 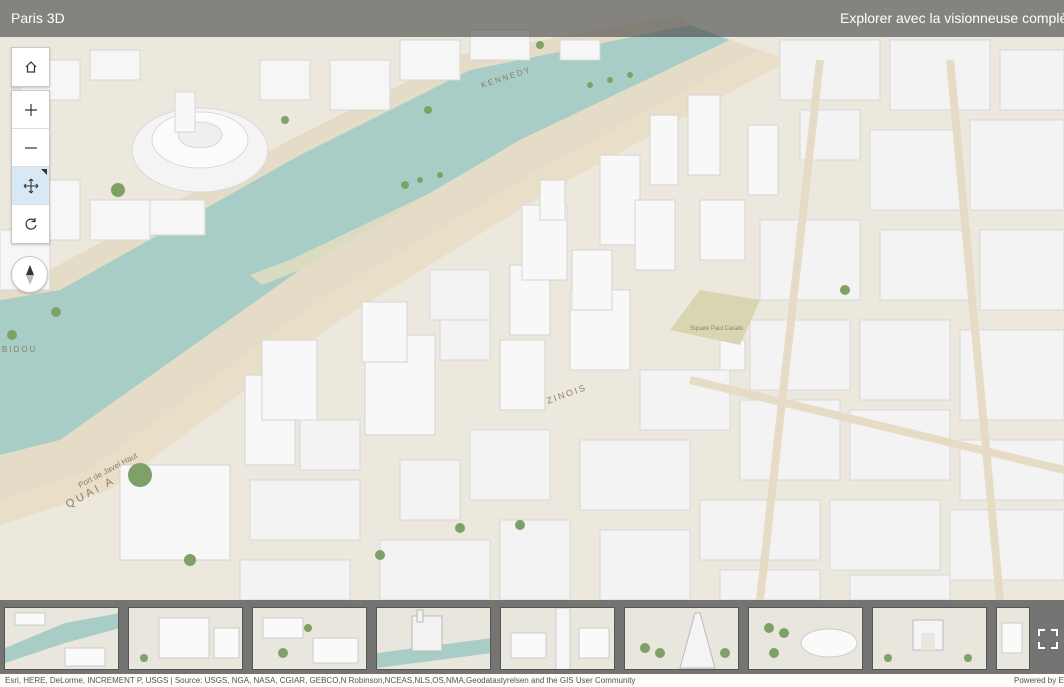 What do you see at coordinates (1039, 680) in the screenshot?
I see `powered-by-link: Powered by Esri` at bounding box center [1039, 680].